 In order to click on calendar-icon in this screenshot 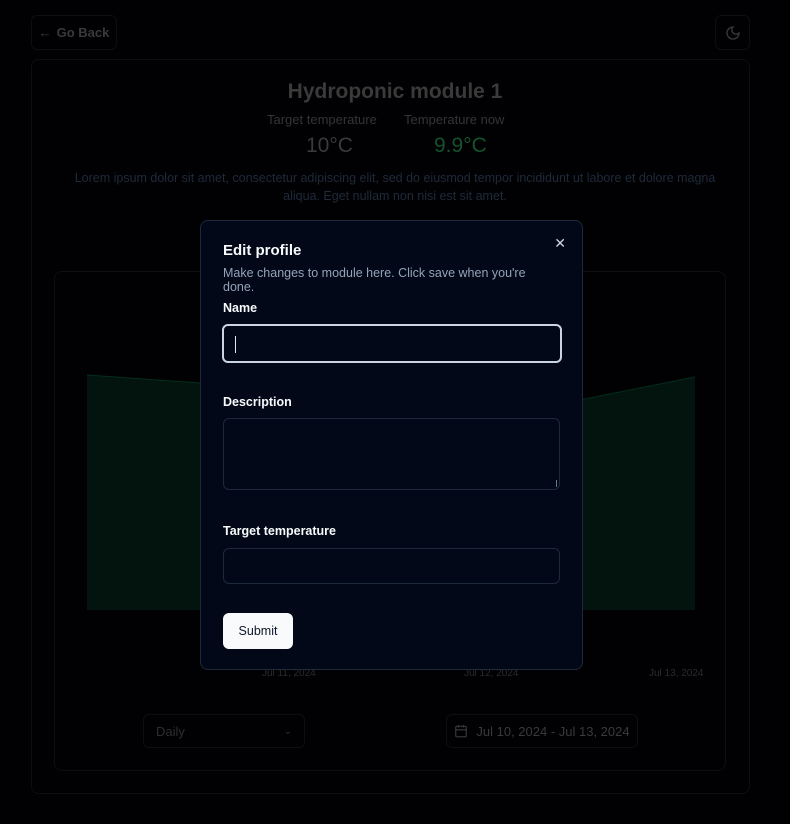, I will do `click(461, 731)`.